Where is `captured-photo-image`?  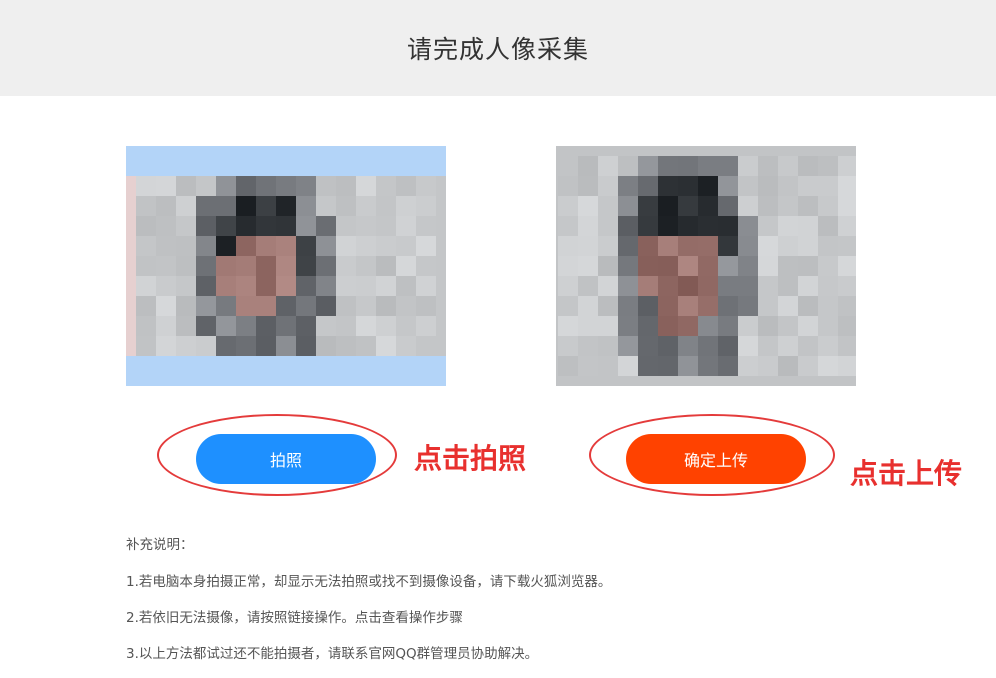
captured-photo-image is located at coordinates (706, 266).